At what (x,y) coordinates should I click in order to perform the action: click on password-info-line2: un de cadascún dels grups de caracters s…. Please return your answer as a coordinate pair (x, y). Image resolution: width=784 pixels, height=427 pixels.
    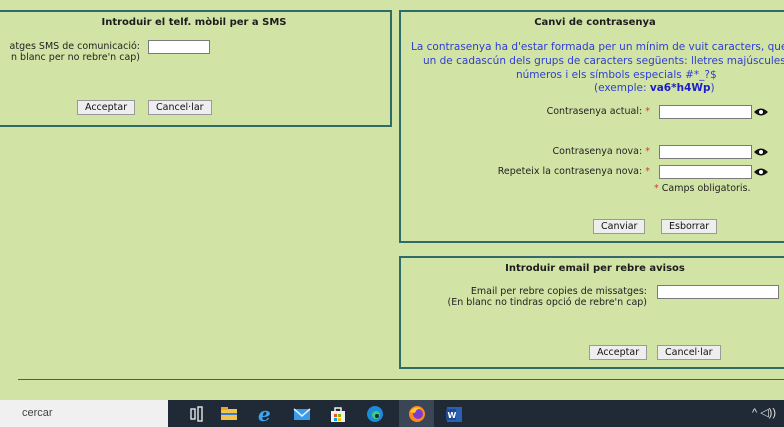
    Looking at the image, I should click on (603, 61).